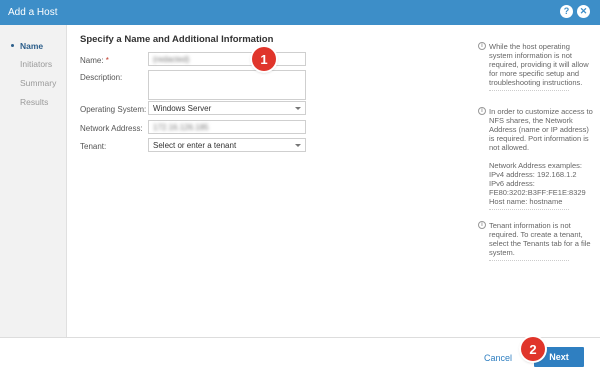  What do you see at coordinates (12, 45) in the screenshot?
I see `active-step-dot` at bounding box center [12, 45].